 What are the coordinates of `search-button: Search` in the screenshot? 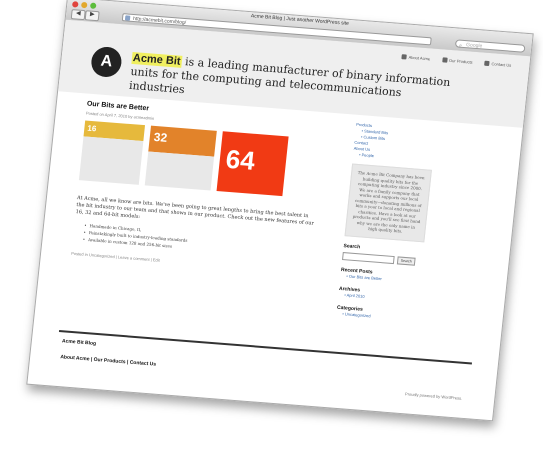 It's located at (406, 260).